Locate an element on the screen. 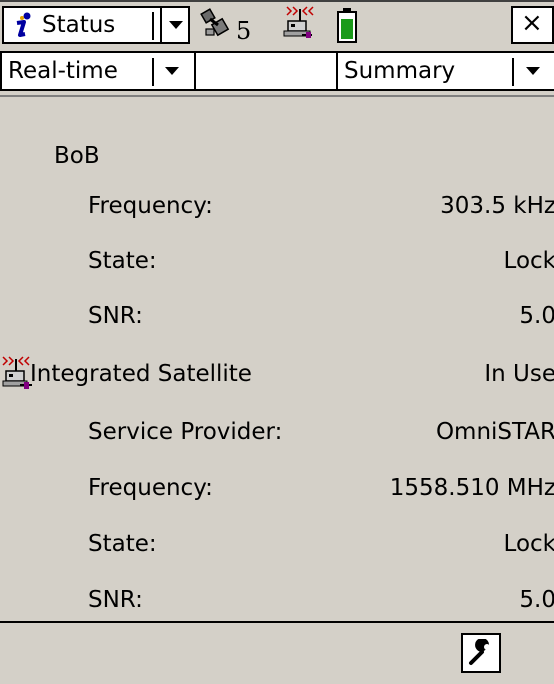  mode-select: Real-time is located at coordinates (98, 71).